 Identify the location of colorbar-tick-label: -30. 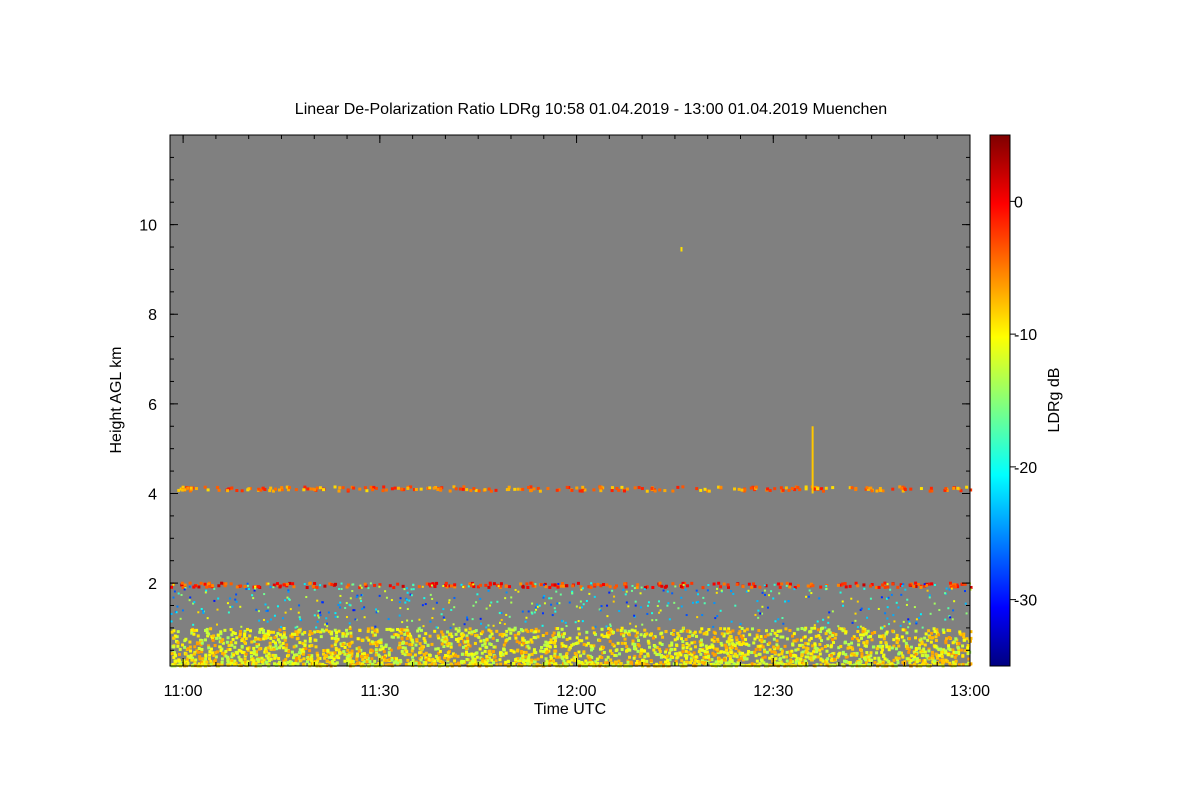
(1025, 601).